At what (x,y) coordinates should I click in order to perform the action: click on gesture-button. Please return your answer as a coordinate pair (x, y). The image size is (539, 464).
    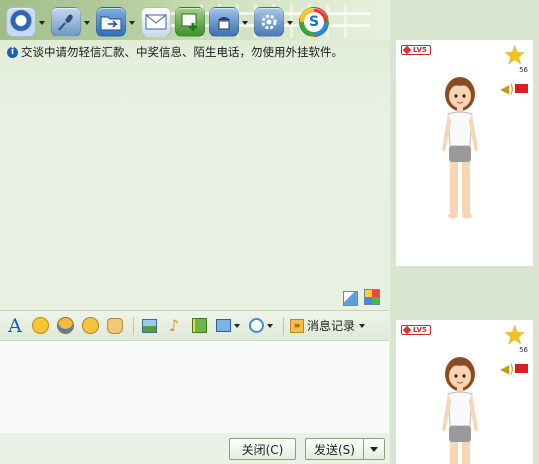
    Looking at the image, I should click on (115, 326).